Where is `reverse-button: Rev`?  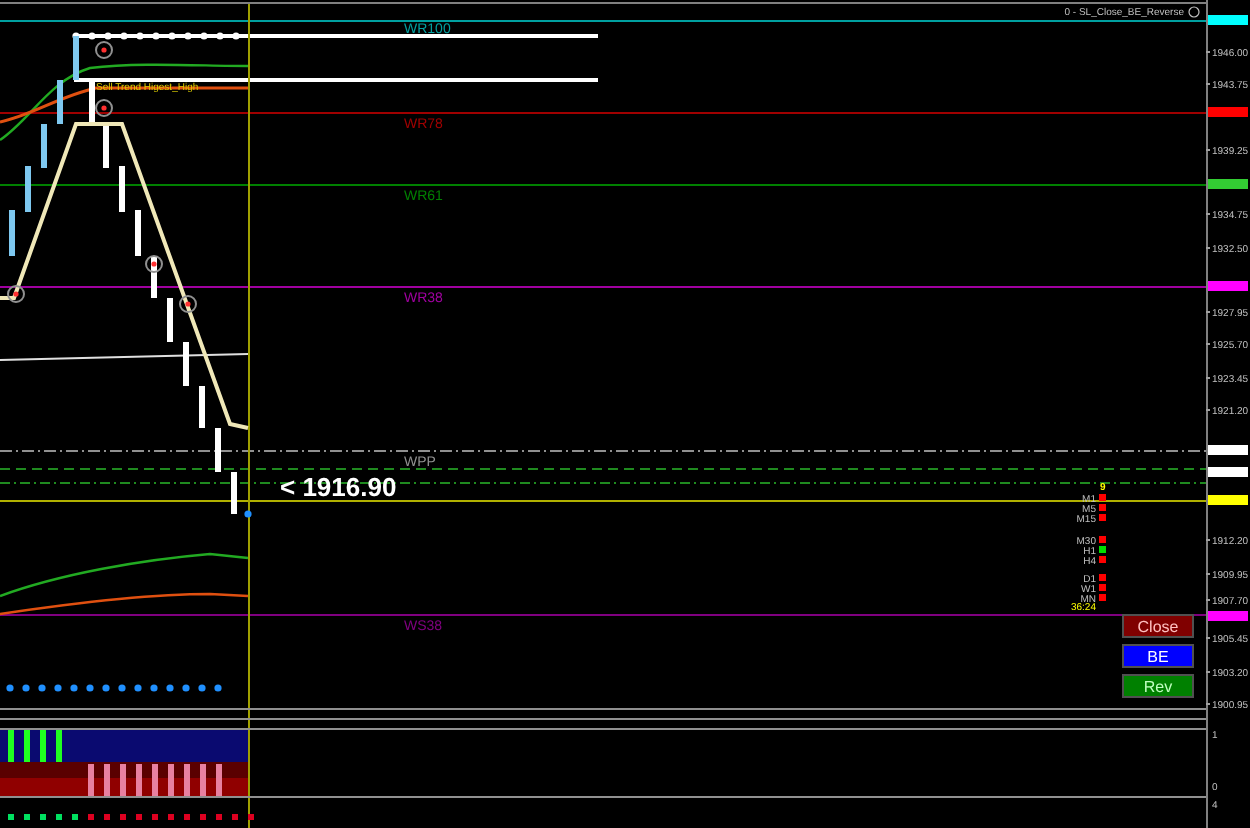 reverse-button: Rev is located at coordinates (1158, 686).